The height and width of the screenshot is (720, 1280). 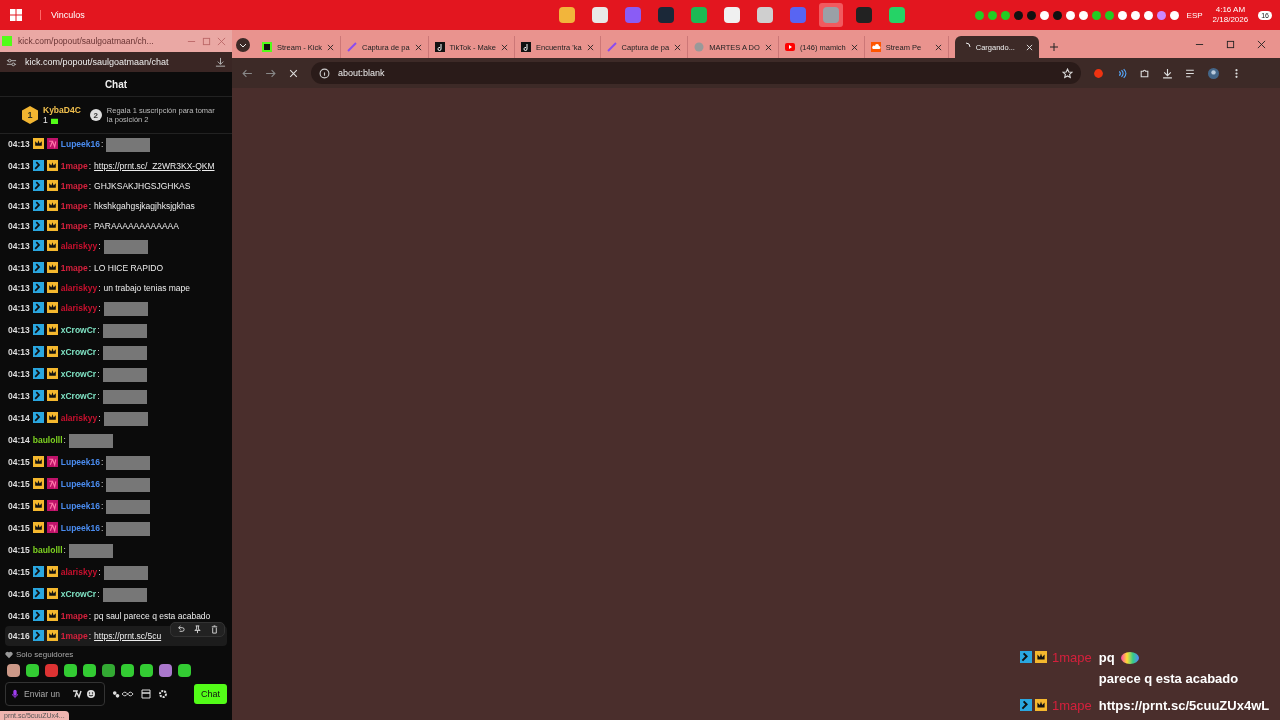 What do you see at coordinates (197, 629) in the screenshot?
I see `pin-icon` at bounding box center [197, 629].